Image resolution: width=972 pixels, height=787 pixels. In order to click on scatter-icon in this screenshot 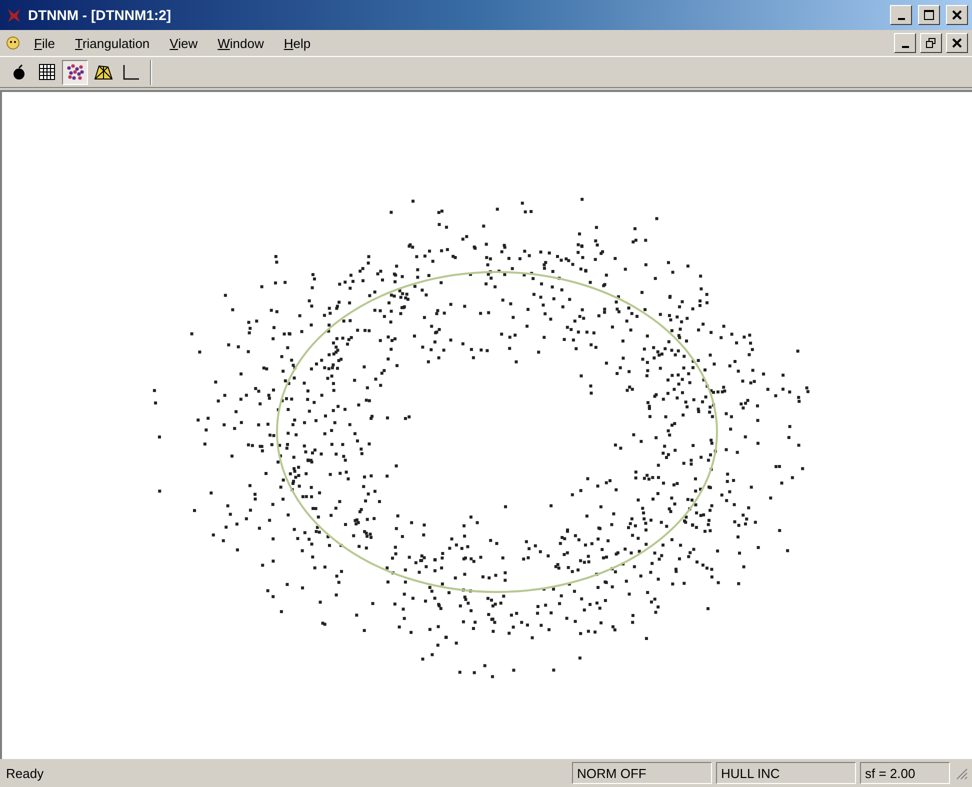, I will do `click(75, 72)`.